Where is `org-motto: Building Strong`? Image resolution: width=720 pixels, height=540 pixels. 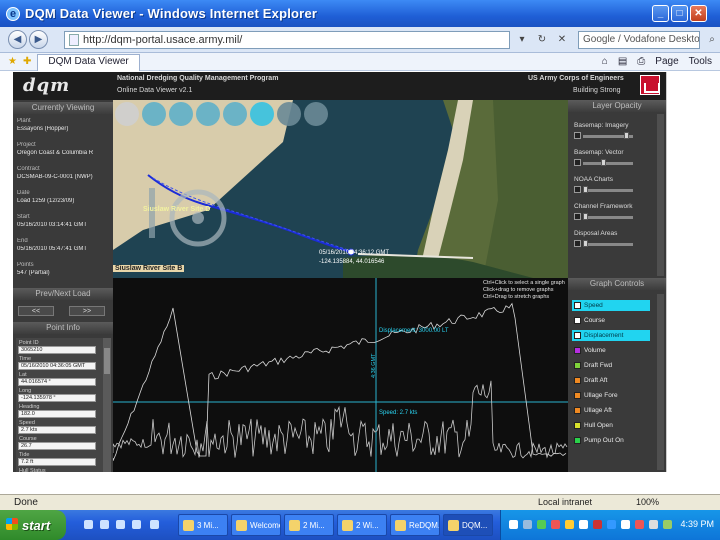
org-motto: Building Strong is located at coordinates (597, 90).